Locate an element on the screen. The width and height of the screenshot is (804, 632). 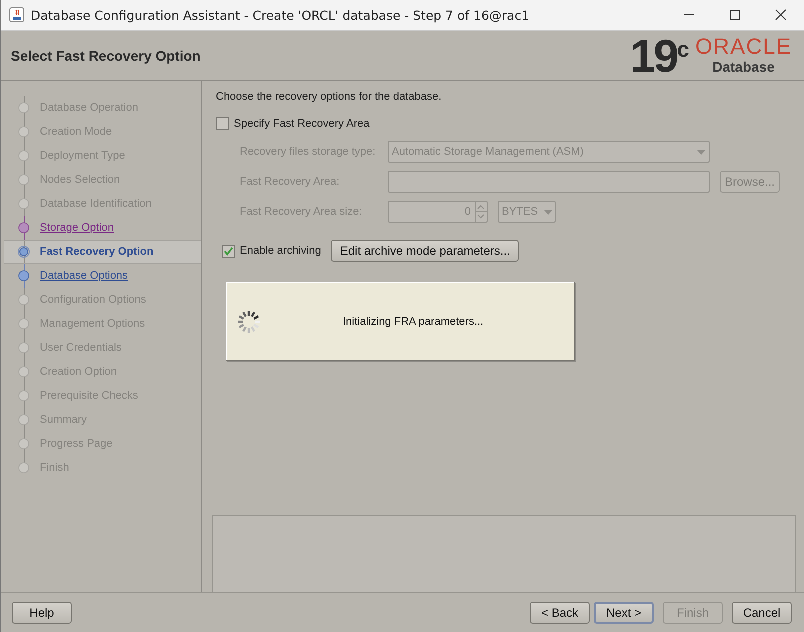
dialog-button: Next > is located at coordinates (624, 613).